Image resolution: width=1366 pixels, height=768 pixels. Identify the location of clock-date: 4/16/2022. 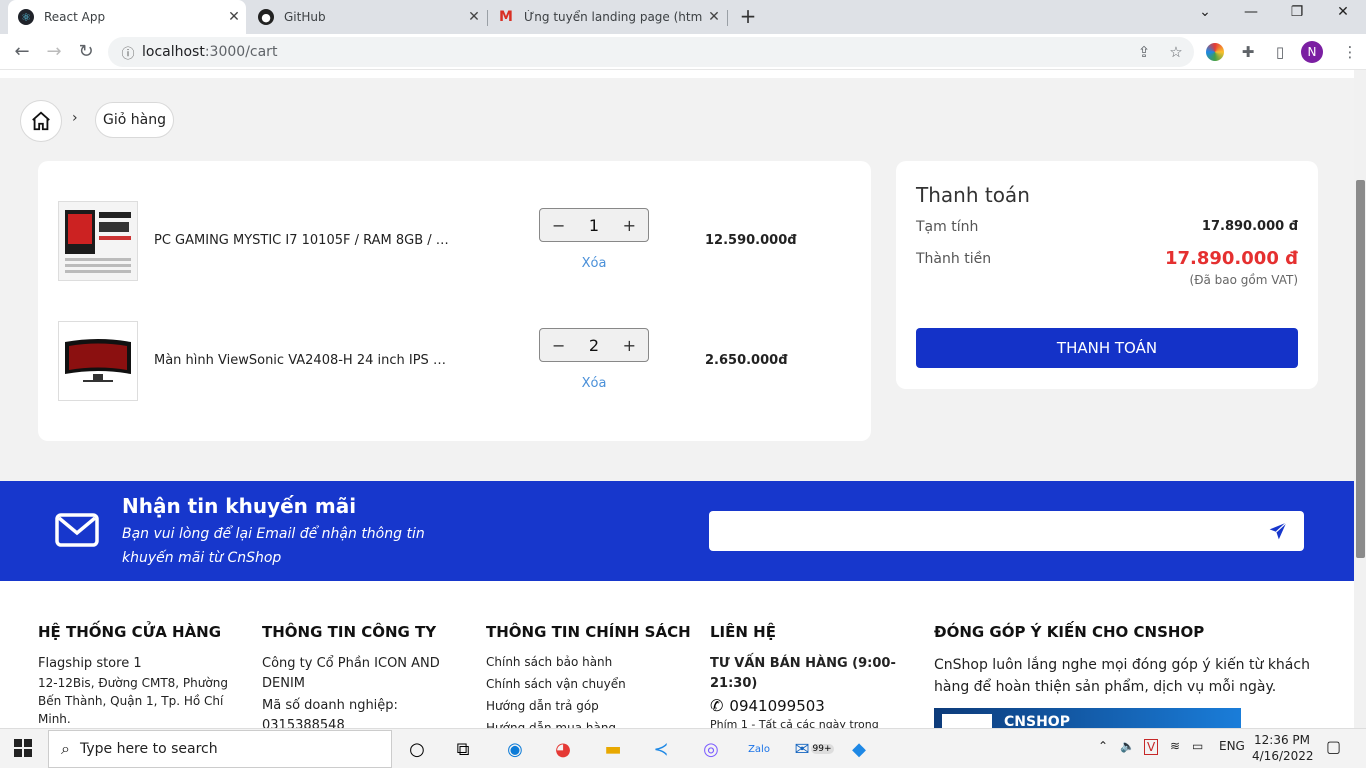
(1283, 756).